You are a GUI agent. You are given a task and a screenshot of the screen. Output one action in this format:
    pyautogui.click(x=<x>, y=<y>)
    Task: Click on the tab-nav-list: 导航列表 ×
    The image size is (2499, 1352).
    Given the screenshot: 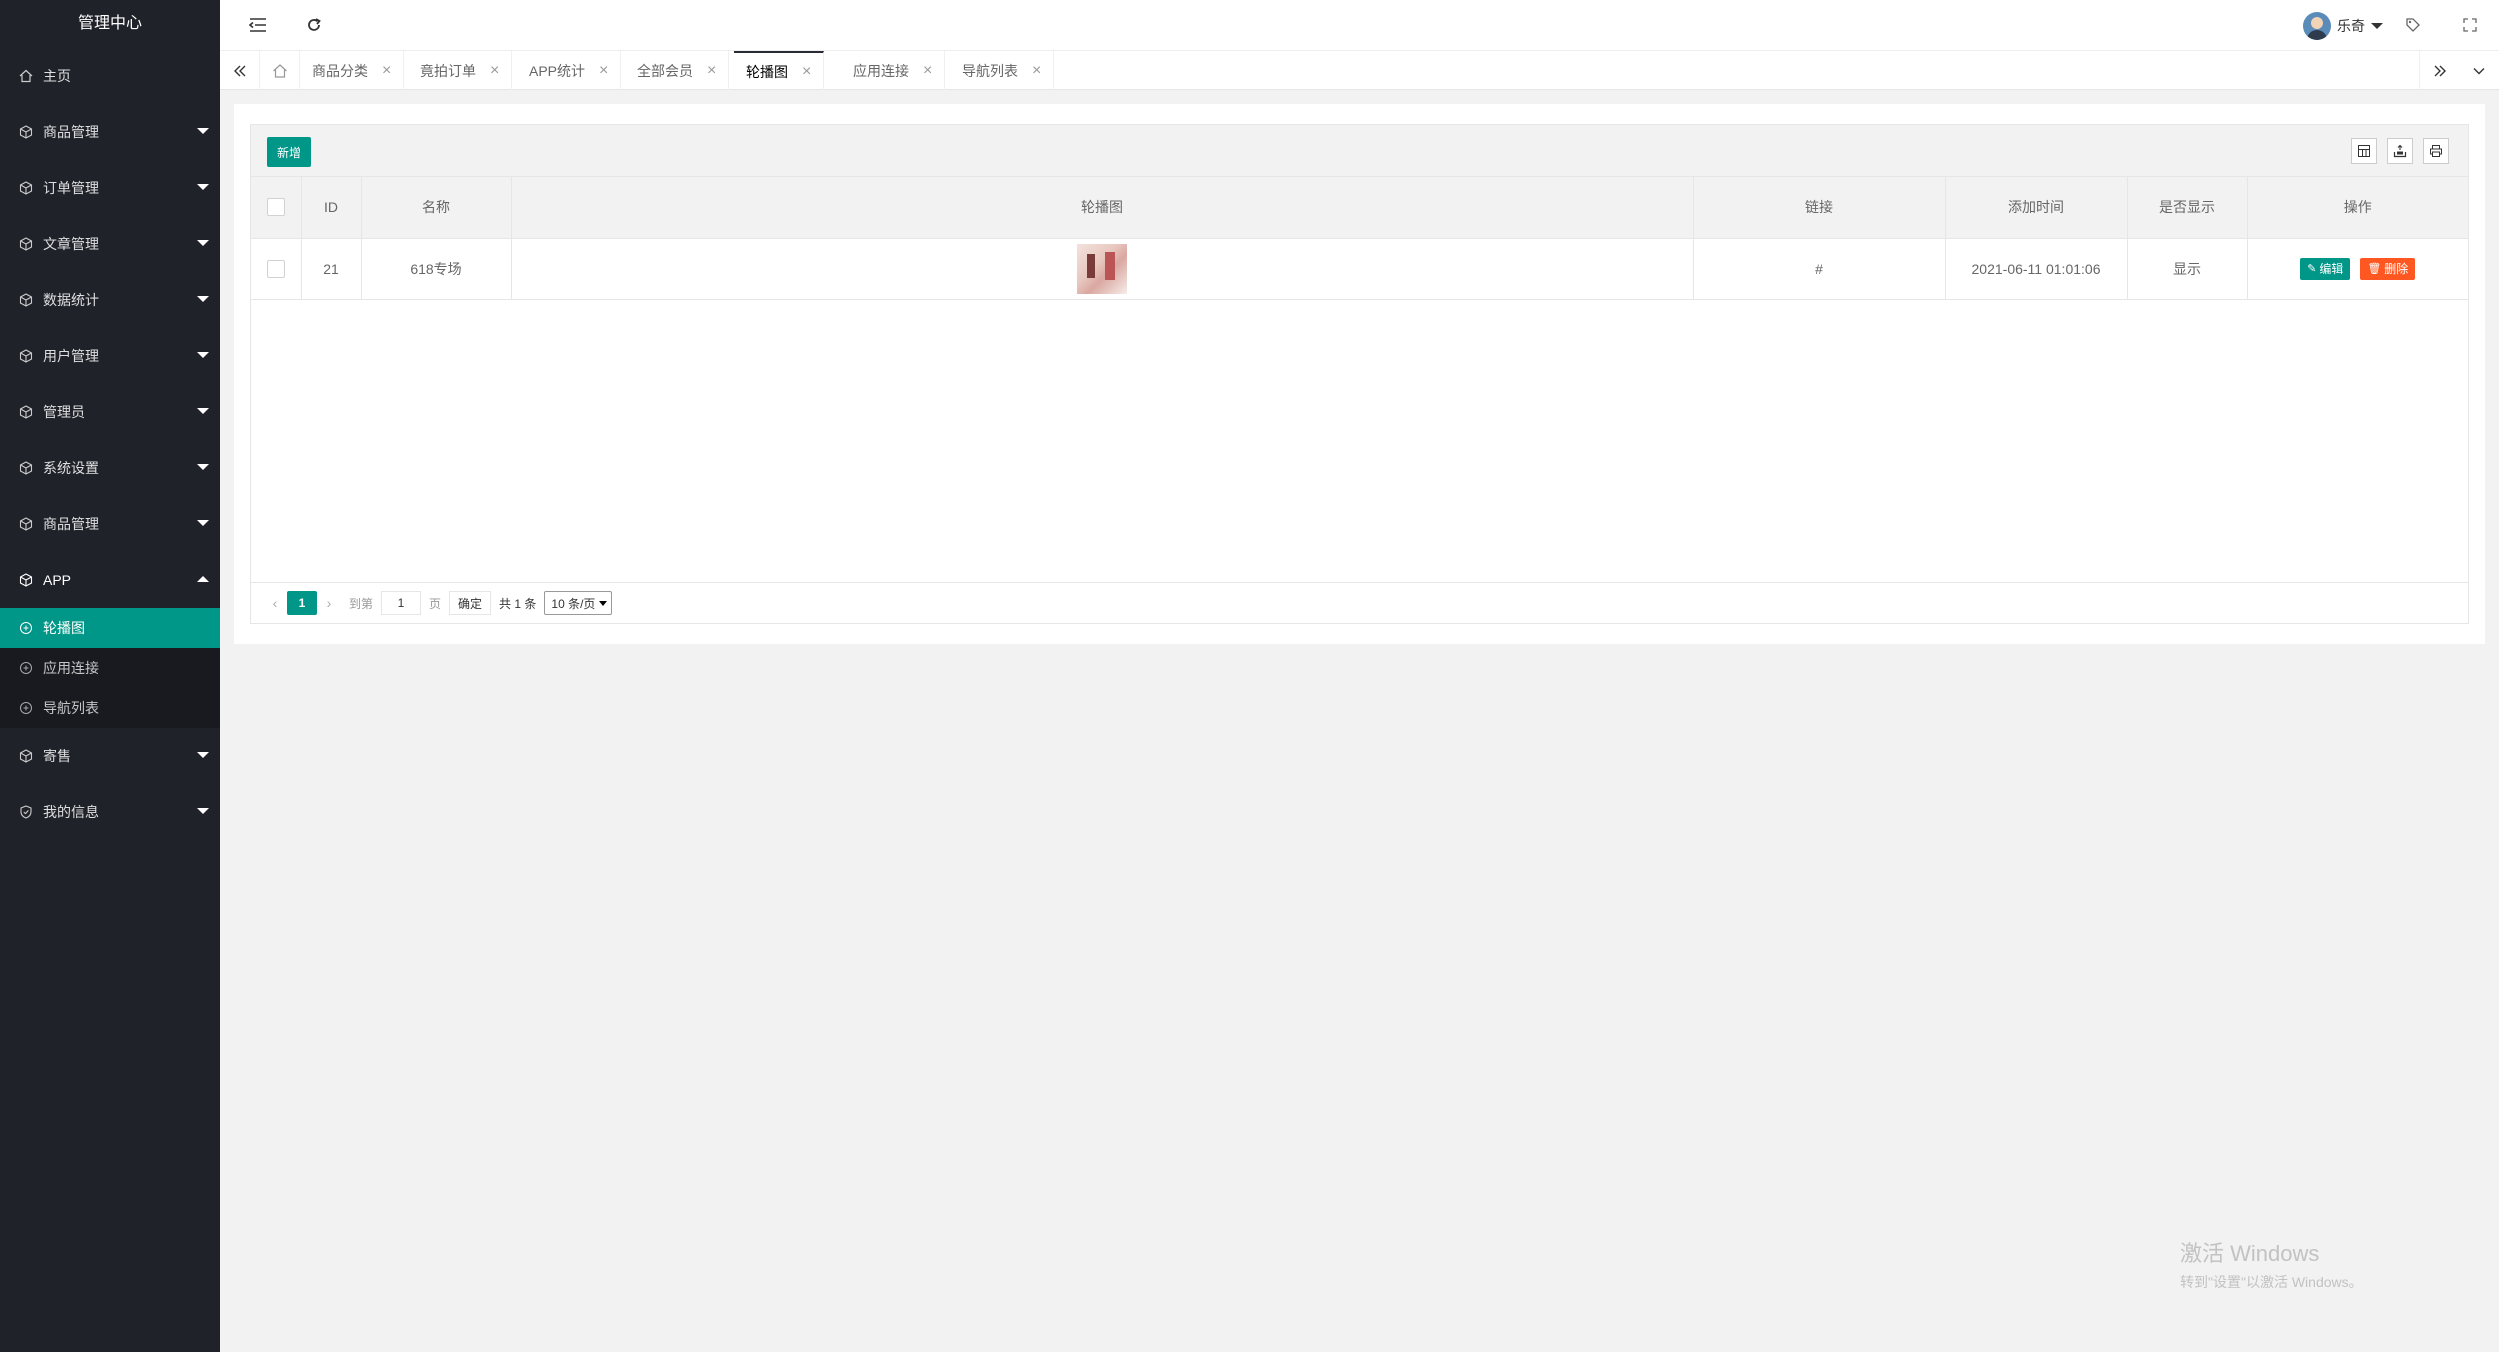 What is the action you would take?
    pyautogui.click(x=1002, y=70)
    